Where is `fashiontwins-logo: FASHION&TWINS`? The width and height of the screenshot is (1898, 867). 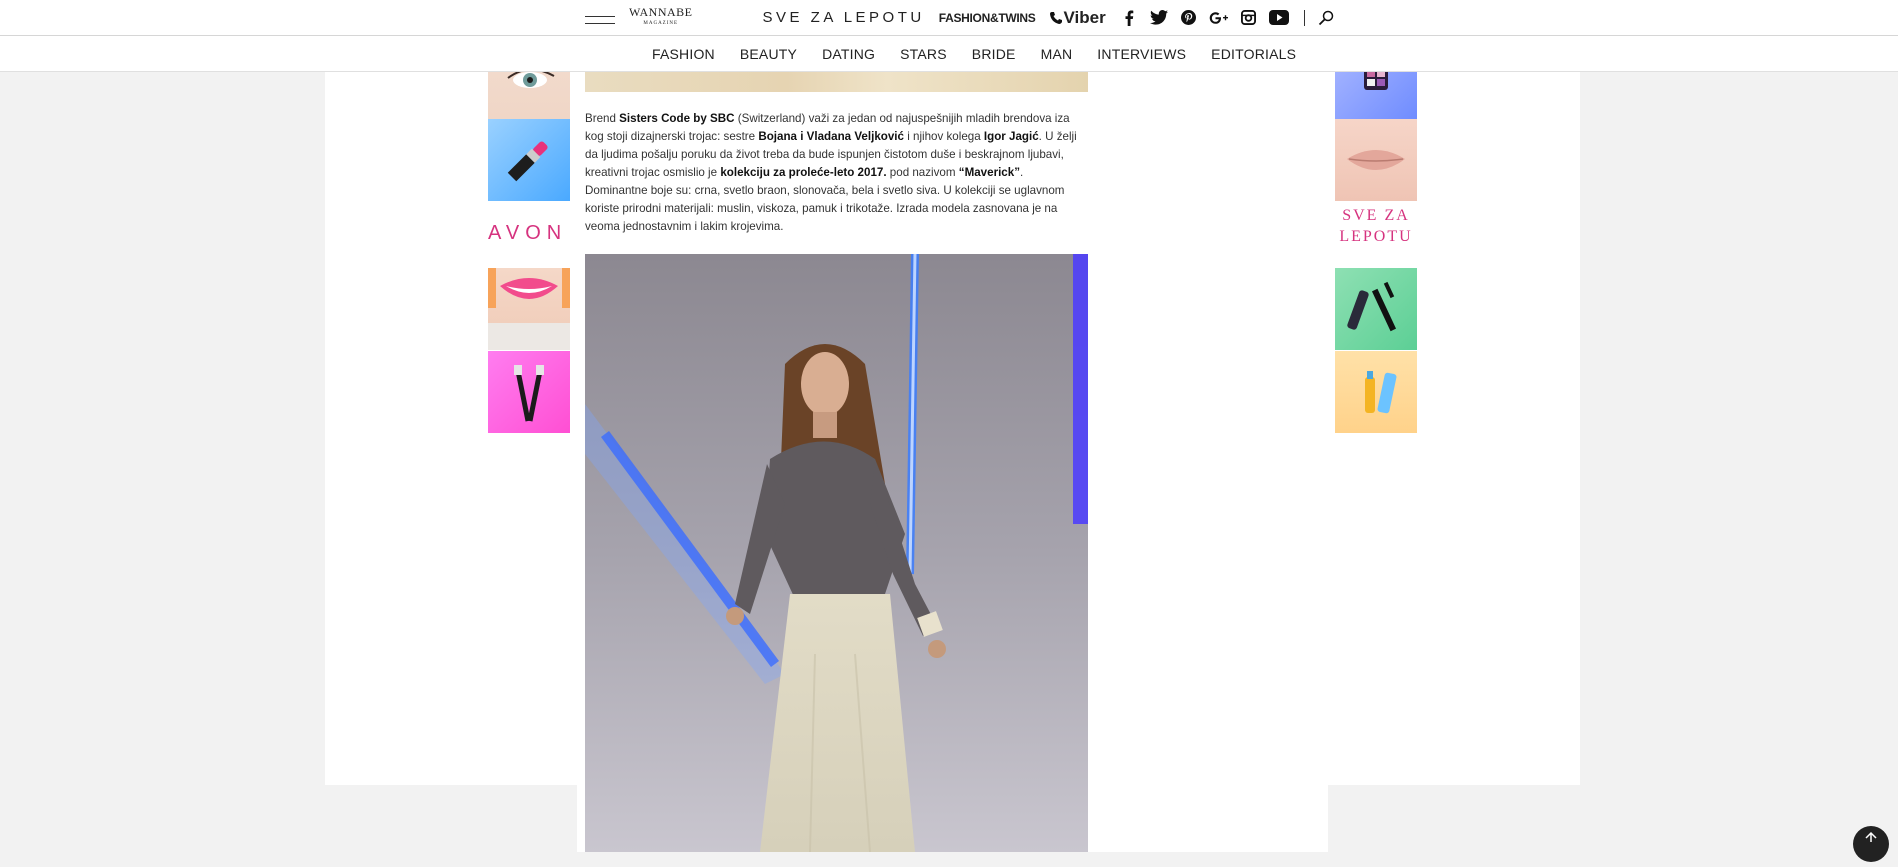 fashiontwins-logo: FASHION&TWINS is located at coordinates (987, 18).